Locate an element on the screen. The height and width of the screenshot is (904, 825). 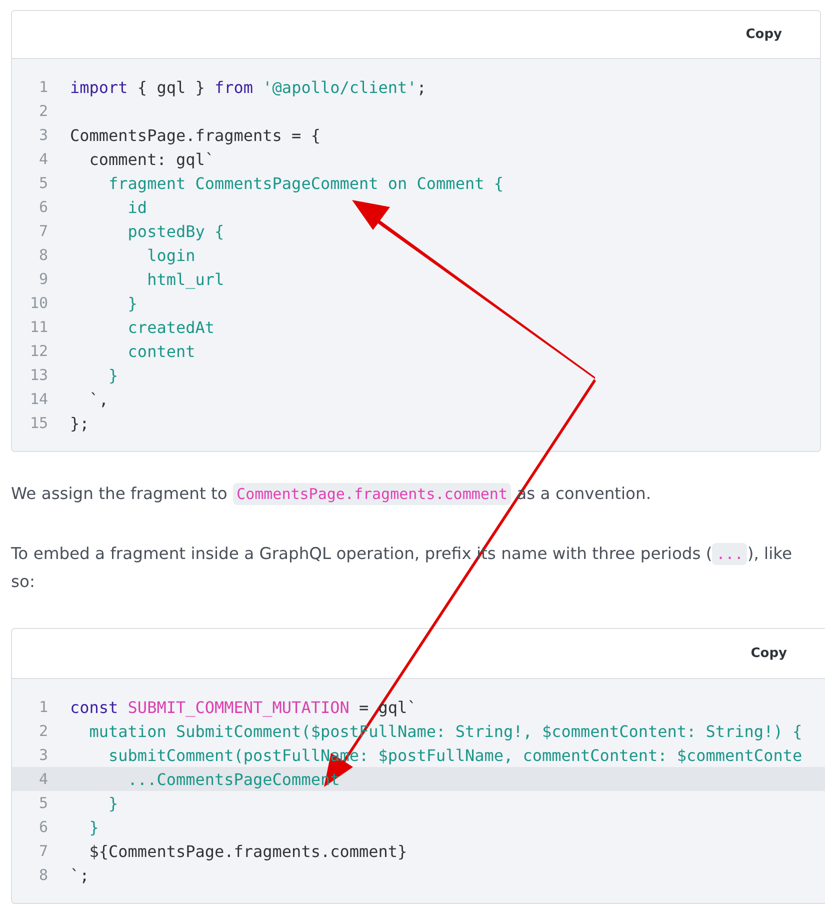
code-line: const SUBMIT_COMMENT_MUTATION = gql` is located at coordinates (243, 707).